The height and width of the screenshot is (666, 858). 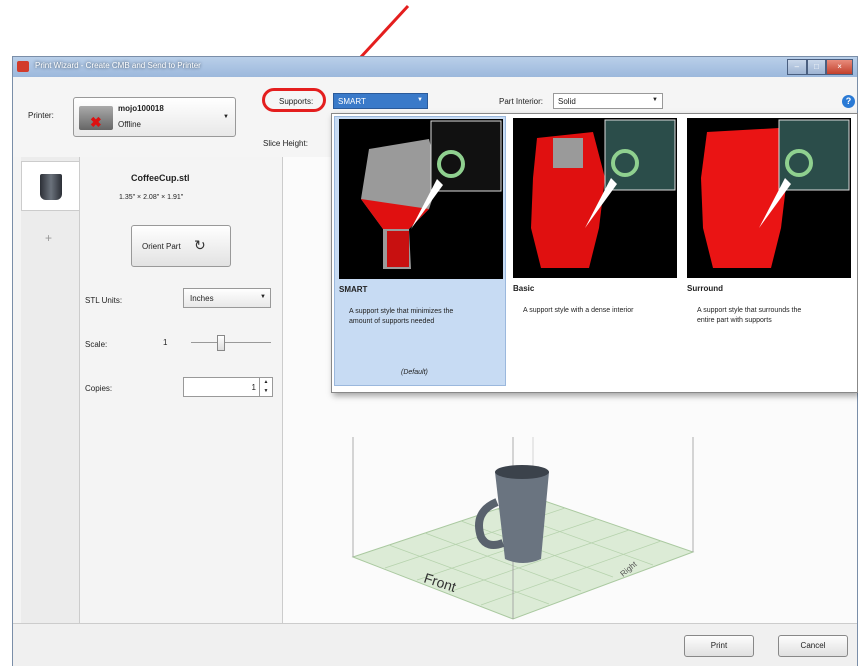 I want to click on stl-units-value: Inches, so click(x=202, y=298).